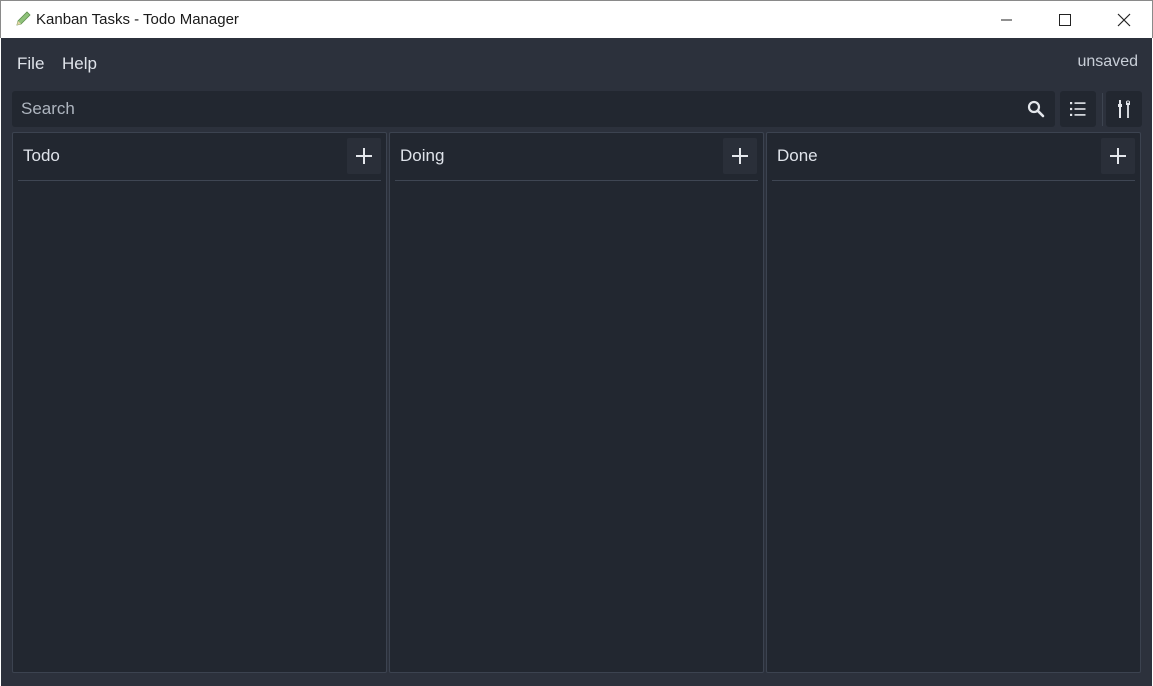 This screenshot has width=1153, height=686. I want to click on close-button, so click(1124, 19).